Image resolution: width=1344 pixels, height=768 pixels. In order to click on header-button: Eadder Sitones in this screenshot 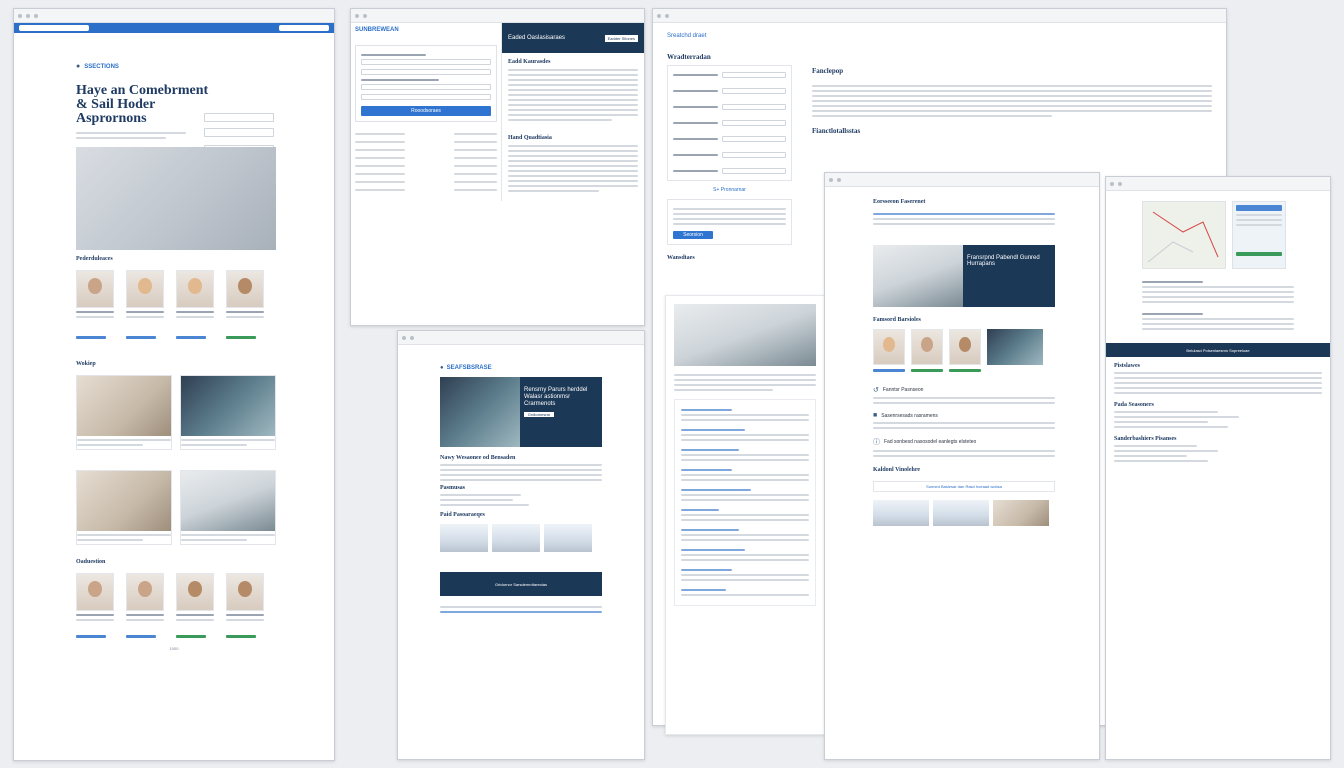, I will do `click(621, 38)`.